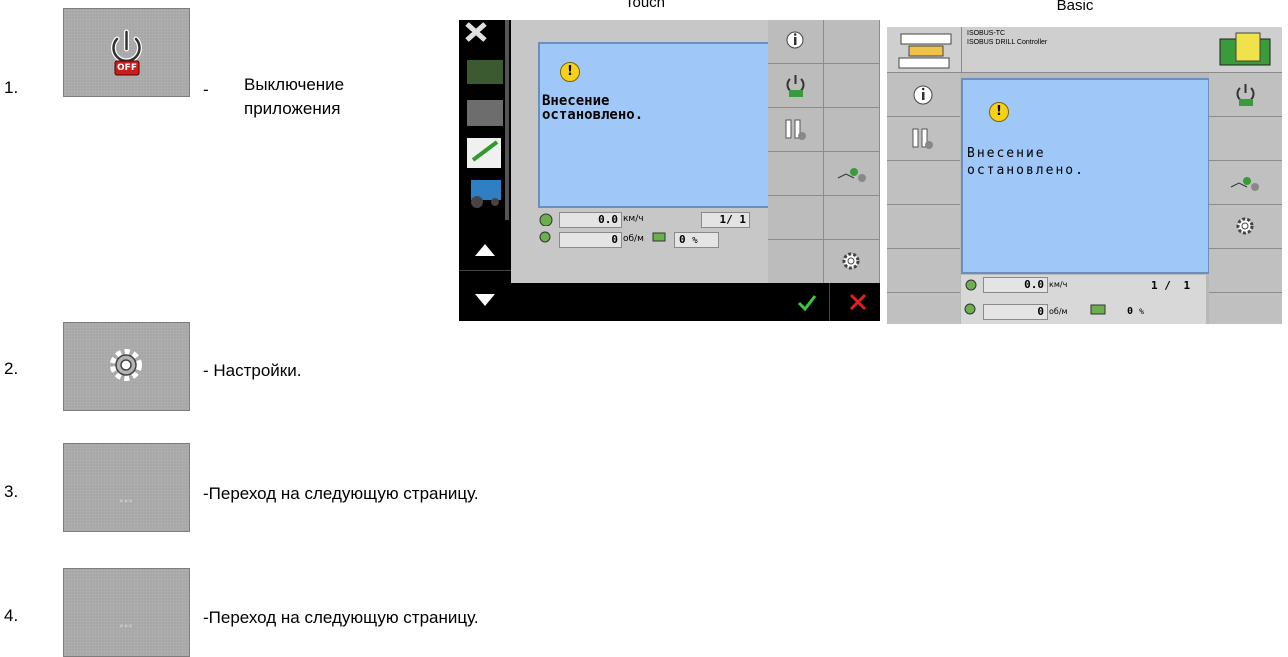 Image resolution: width=1288 pixels, height=657 pixels. Describe the element at coordinates (923, 139) in the screenshot. I see `basic-drill-settings-key` at that location.